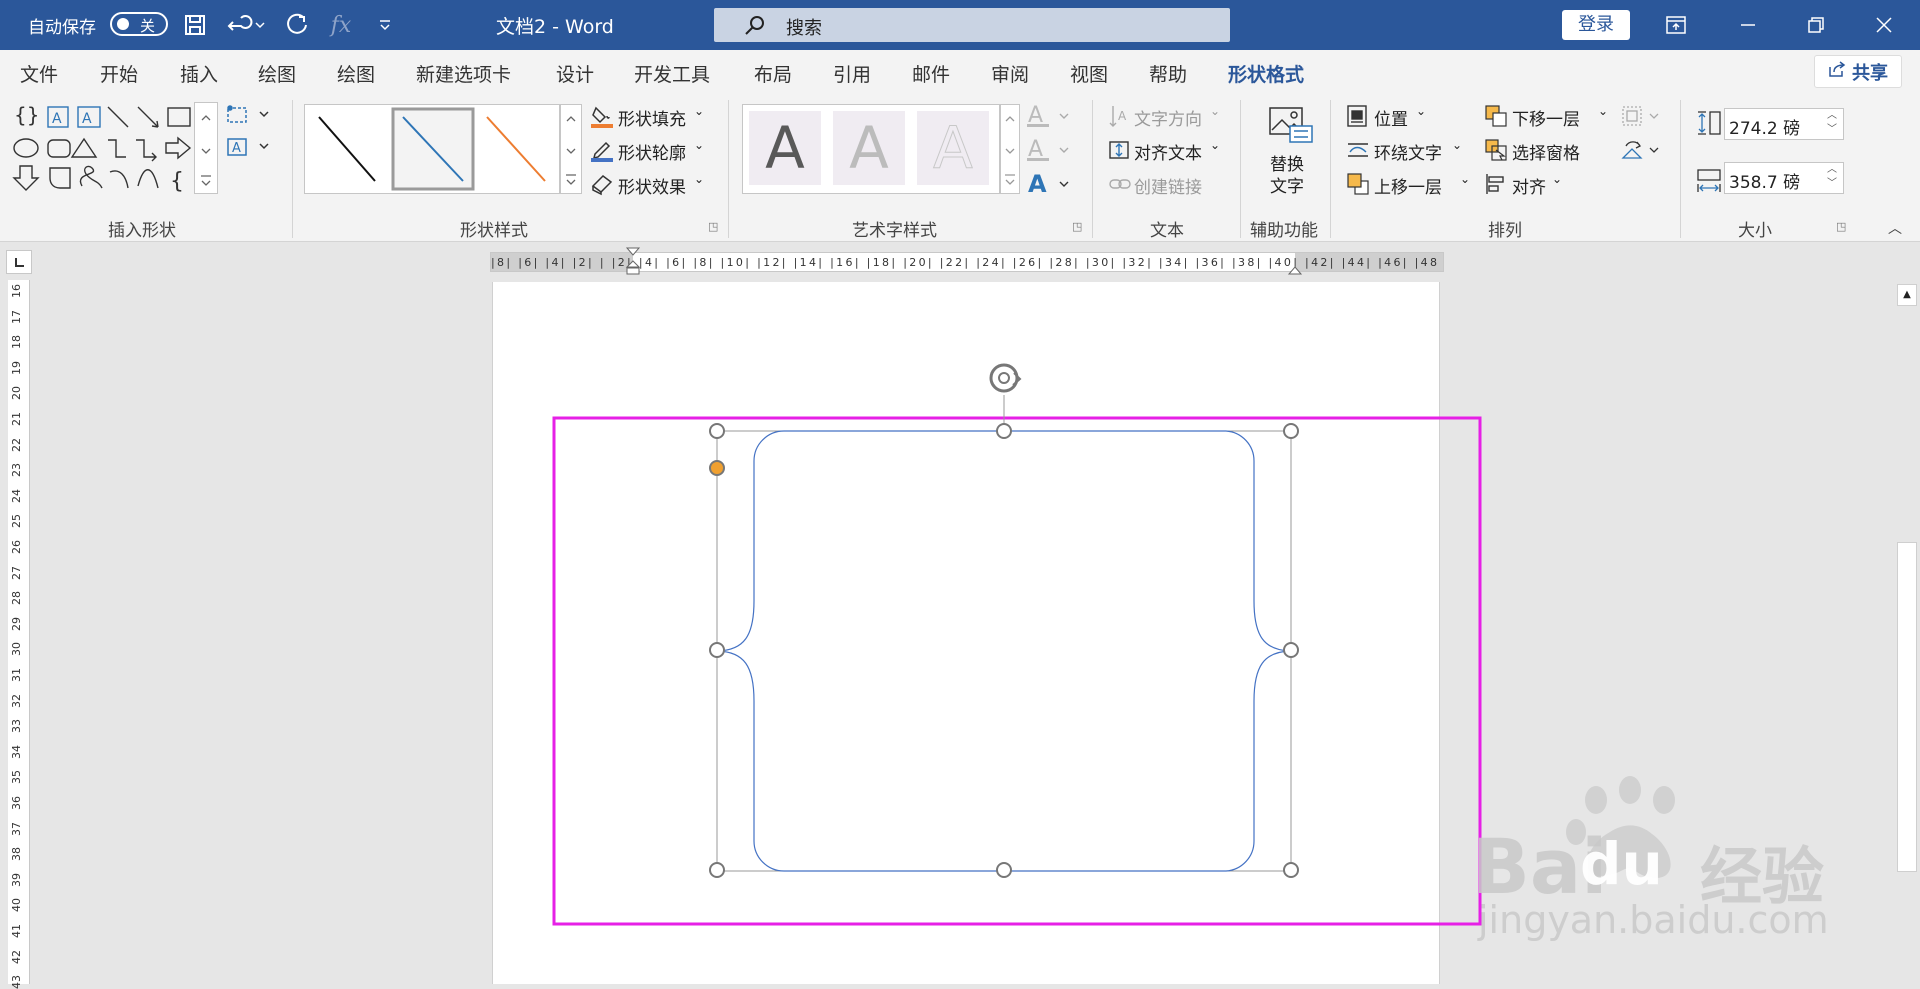 The width and height of the screenshot is (1920, 989). Describe the element at coordinates (1621, 864) in the screenshot. I see `watermark-brand-du: du` at that location.